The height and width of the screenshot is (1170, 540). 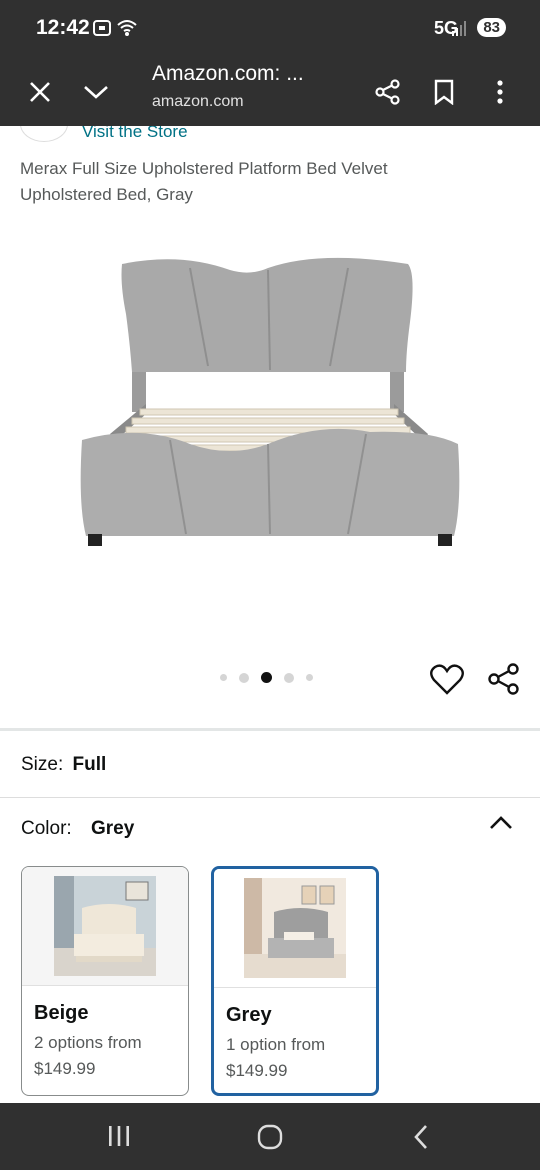 I want to click on system-nav-bar, so click(x=270, y=1136).